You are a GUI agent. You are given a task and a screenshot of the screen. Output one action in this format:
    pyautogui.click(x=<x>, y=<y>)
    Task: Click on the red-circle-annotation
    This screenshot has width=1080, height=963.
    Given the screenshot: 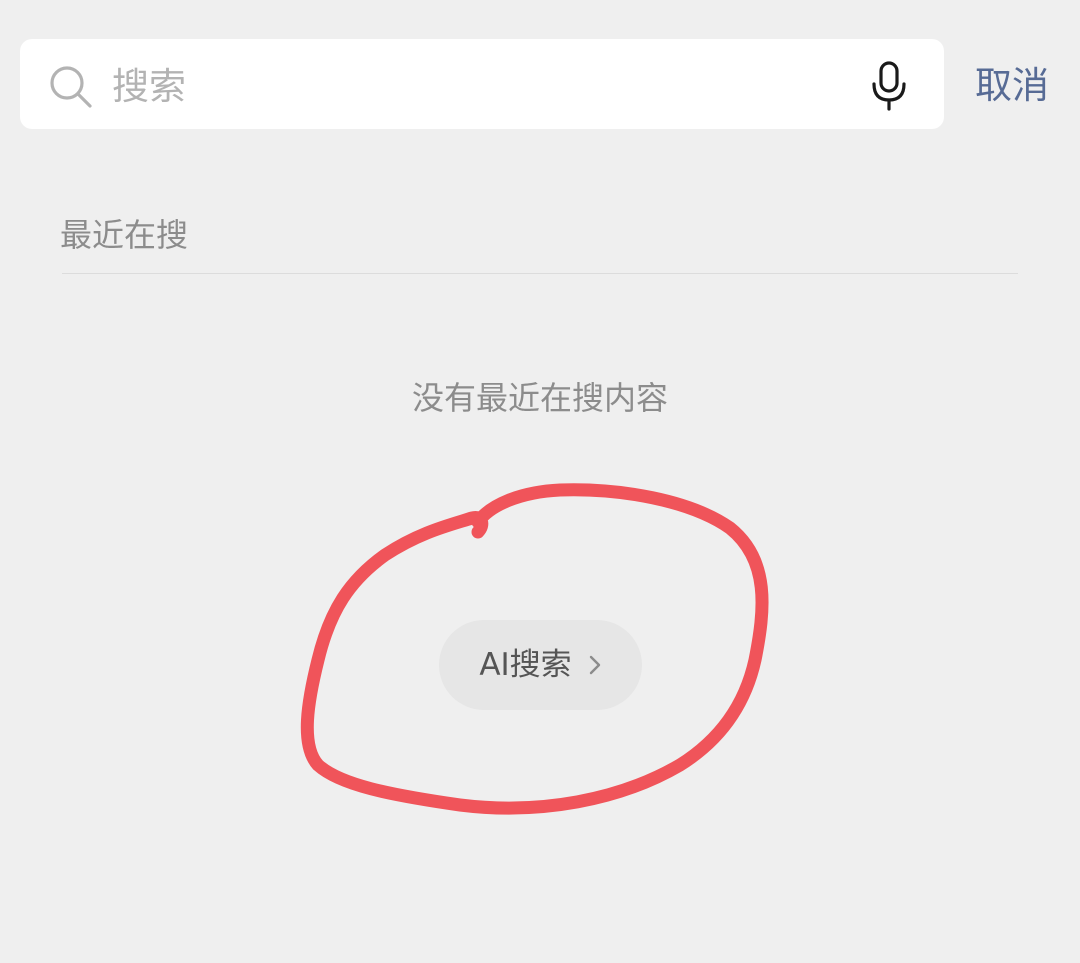 What is the action you would take?
    pyautogui.click(x=534, y=649)
    